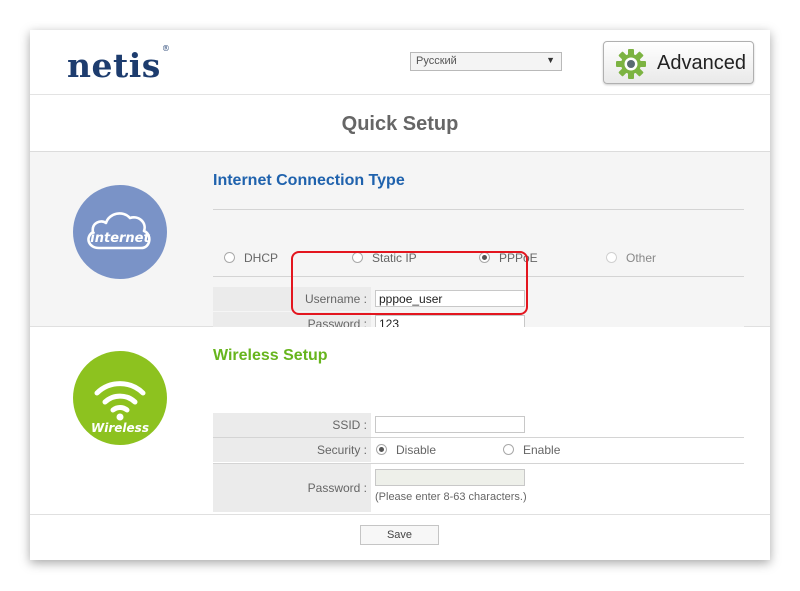  I want to click on ssid-input, so click(450, 424).